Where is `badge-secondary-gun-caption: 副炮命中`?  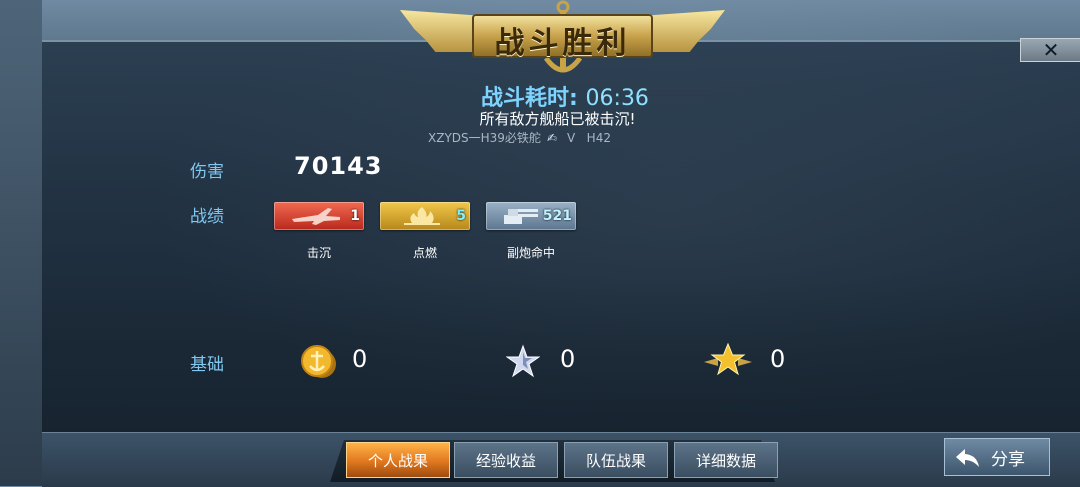 badge-secondary-gun-caption: 副炮命中 is located at coordinates (530, 253).